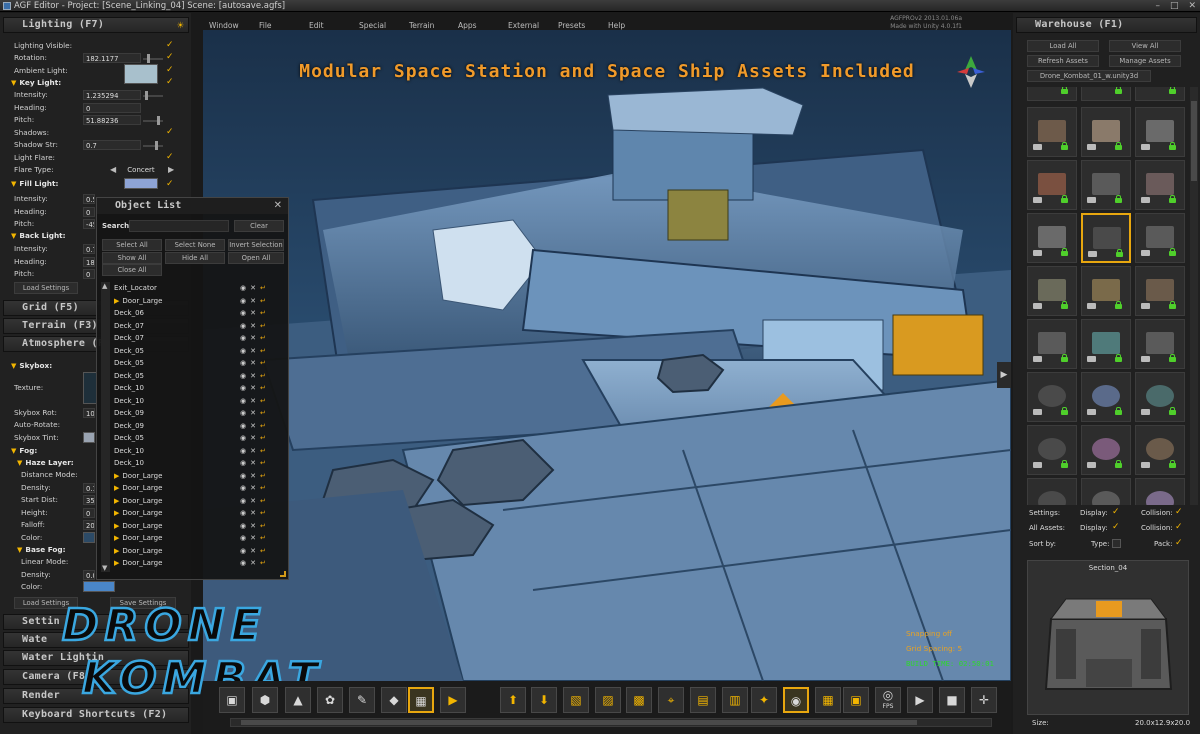  What do you see at coordinates (298, 700) in the screenshot?
I see `terrain-icon: ▲` at bounding box center [298, 700].